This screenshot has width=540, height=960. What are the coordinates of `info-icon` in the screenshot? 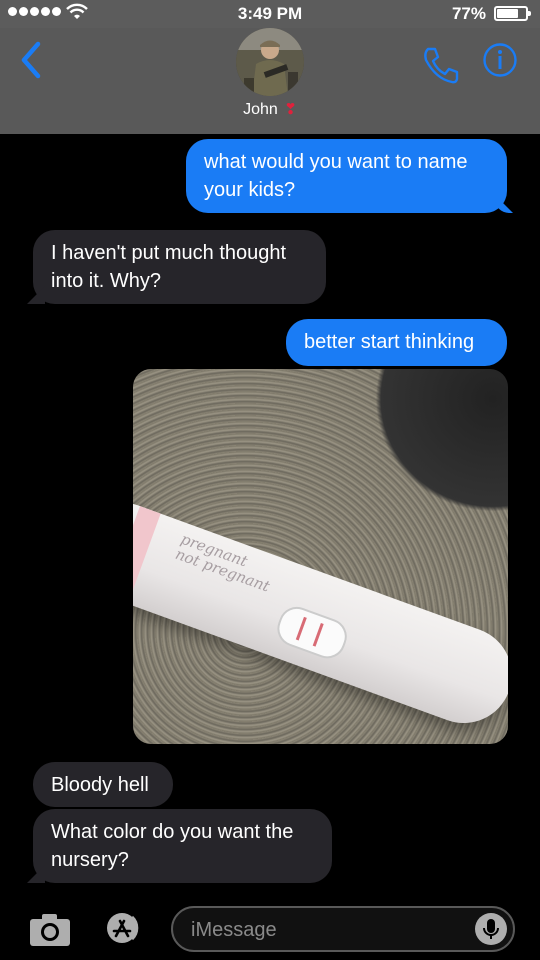 It's located at (500, 60).